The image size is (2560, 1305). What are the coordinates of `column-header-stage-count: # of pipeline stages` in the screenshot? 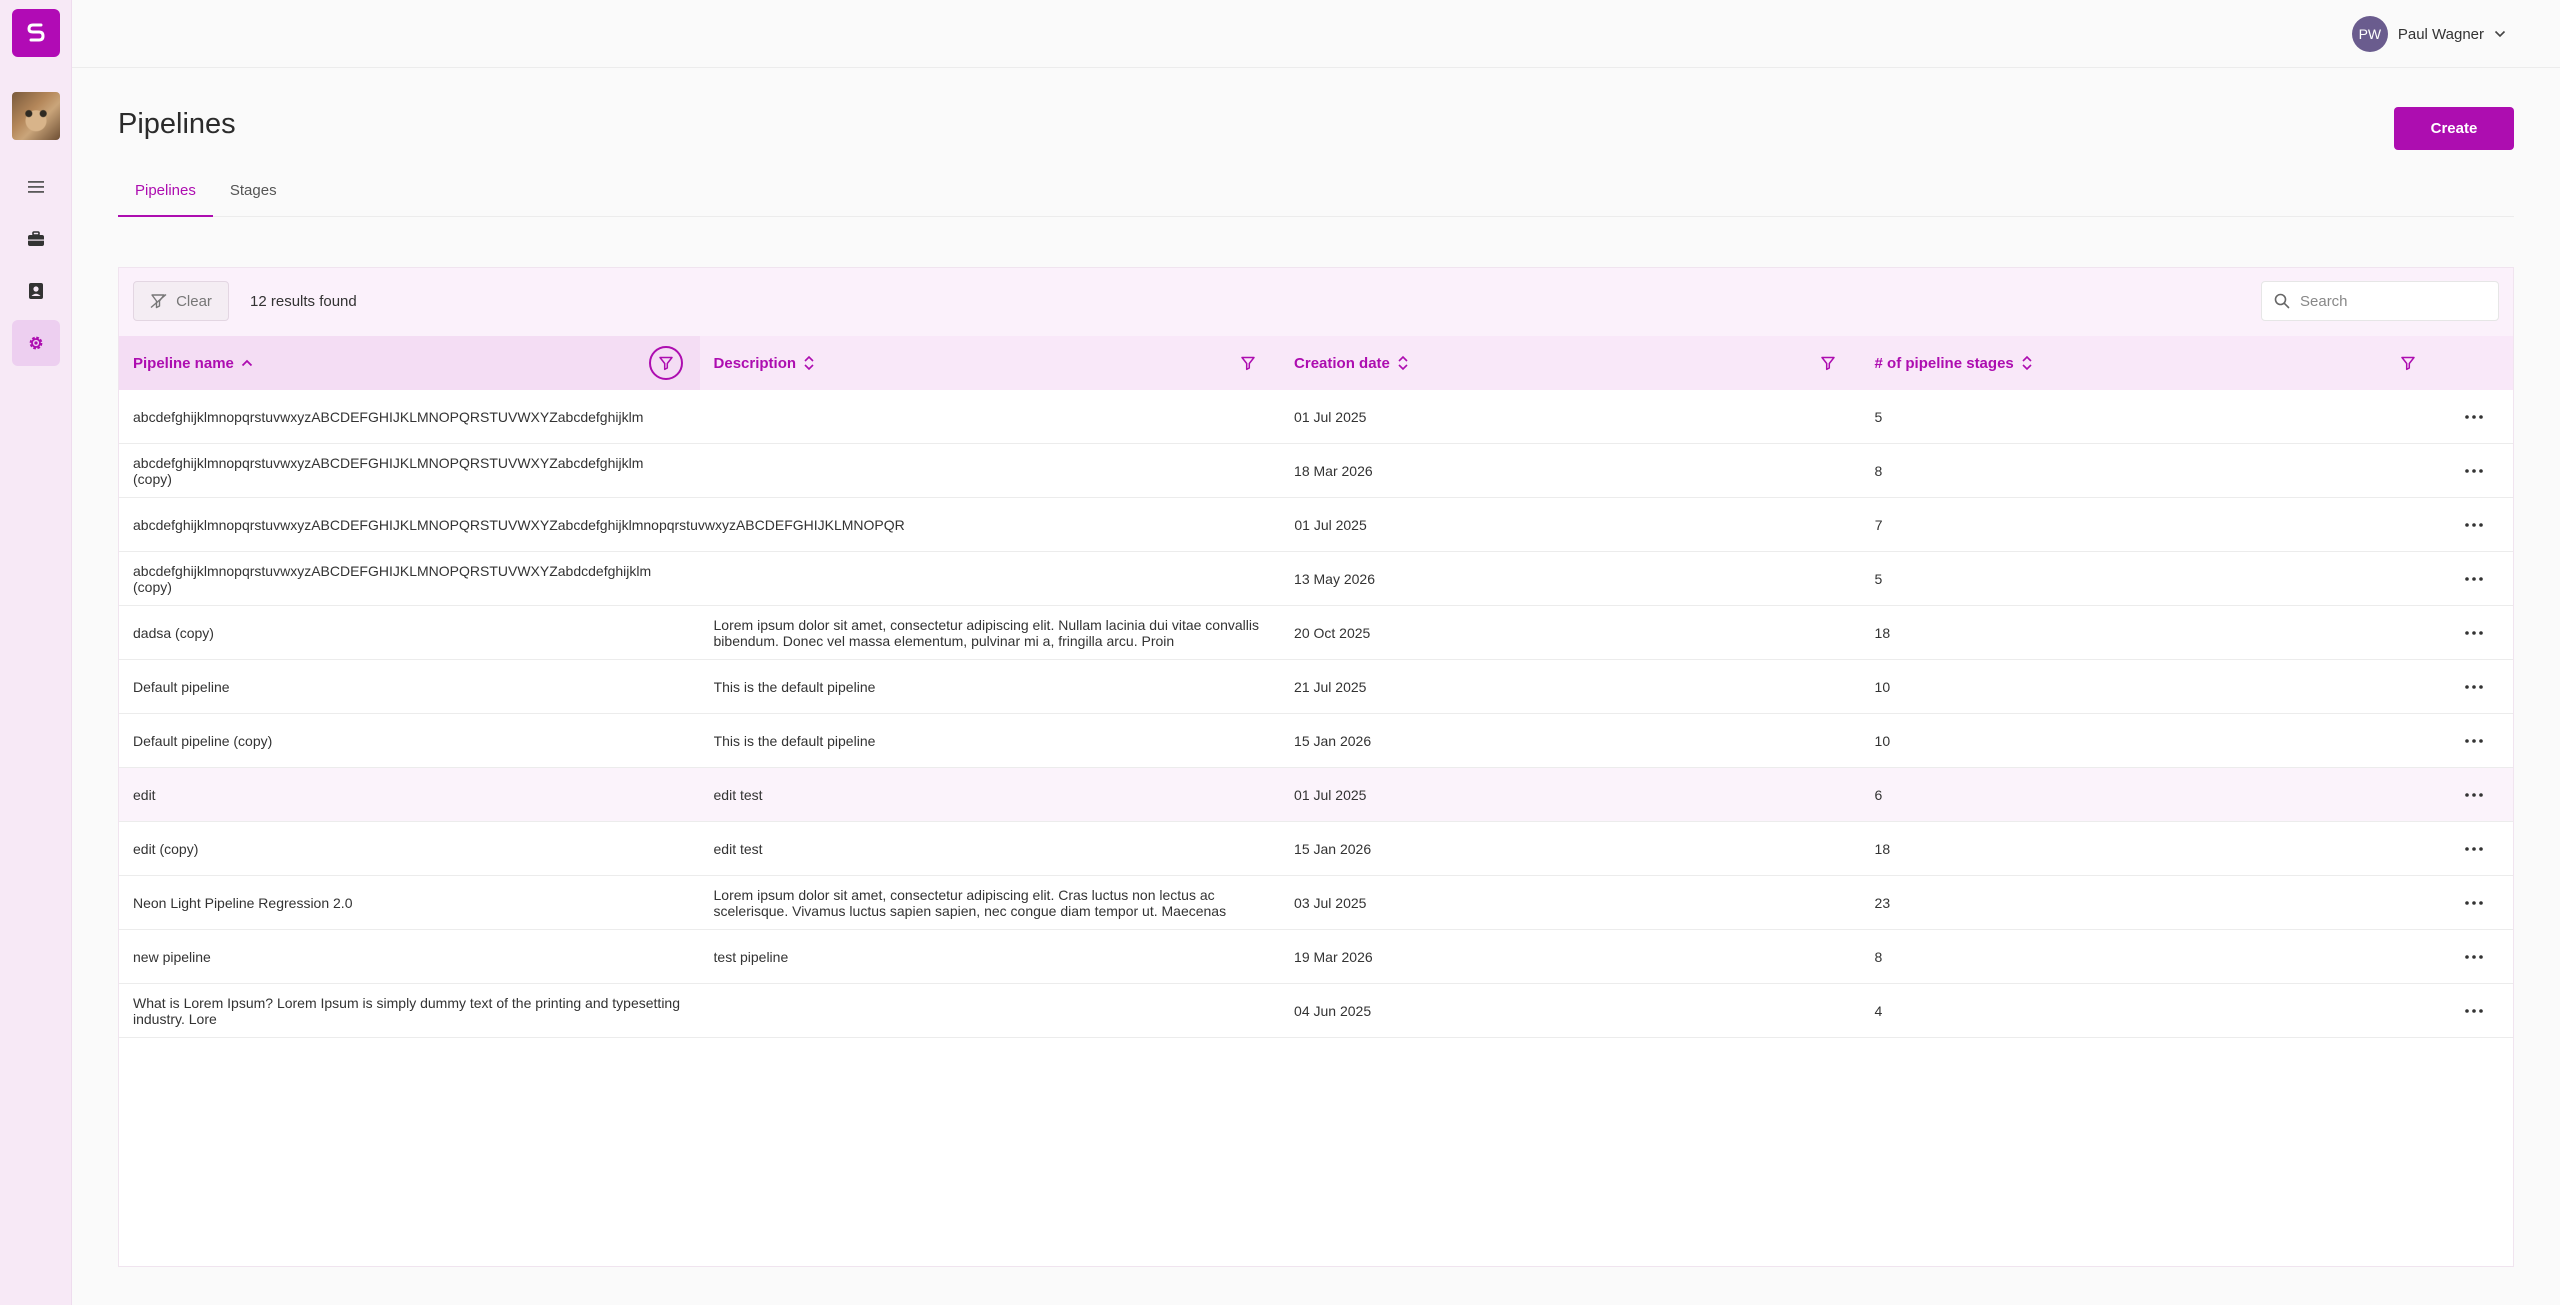 It's located at (2187, 363).